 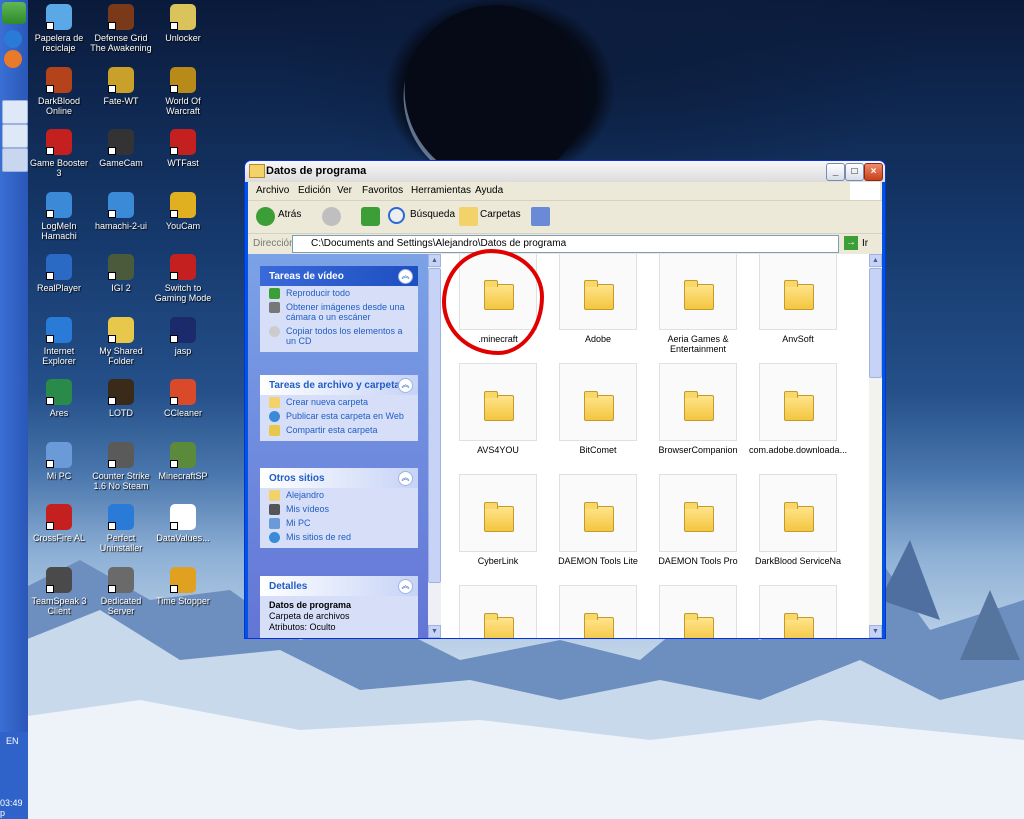 I want to click on folder-item: DarkBlood ServiceNa, so click(x=798, y=520).